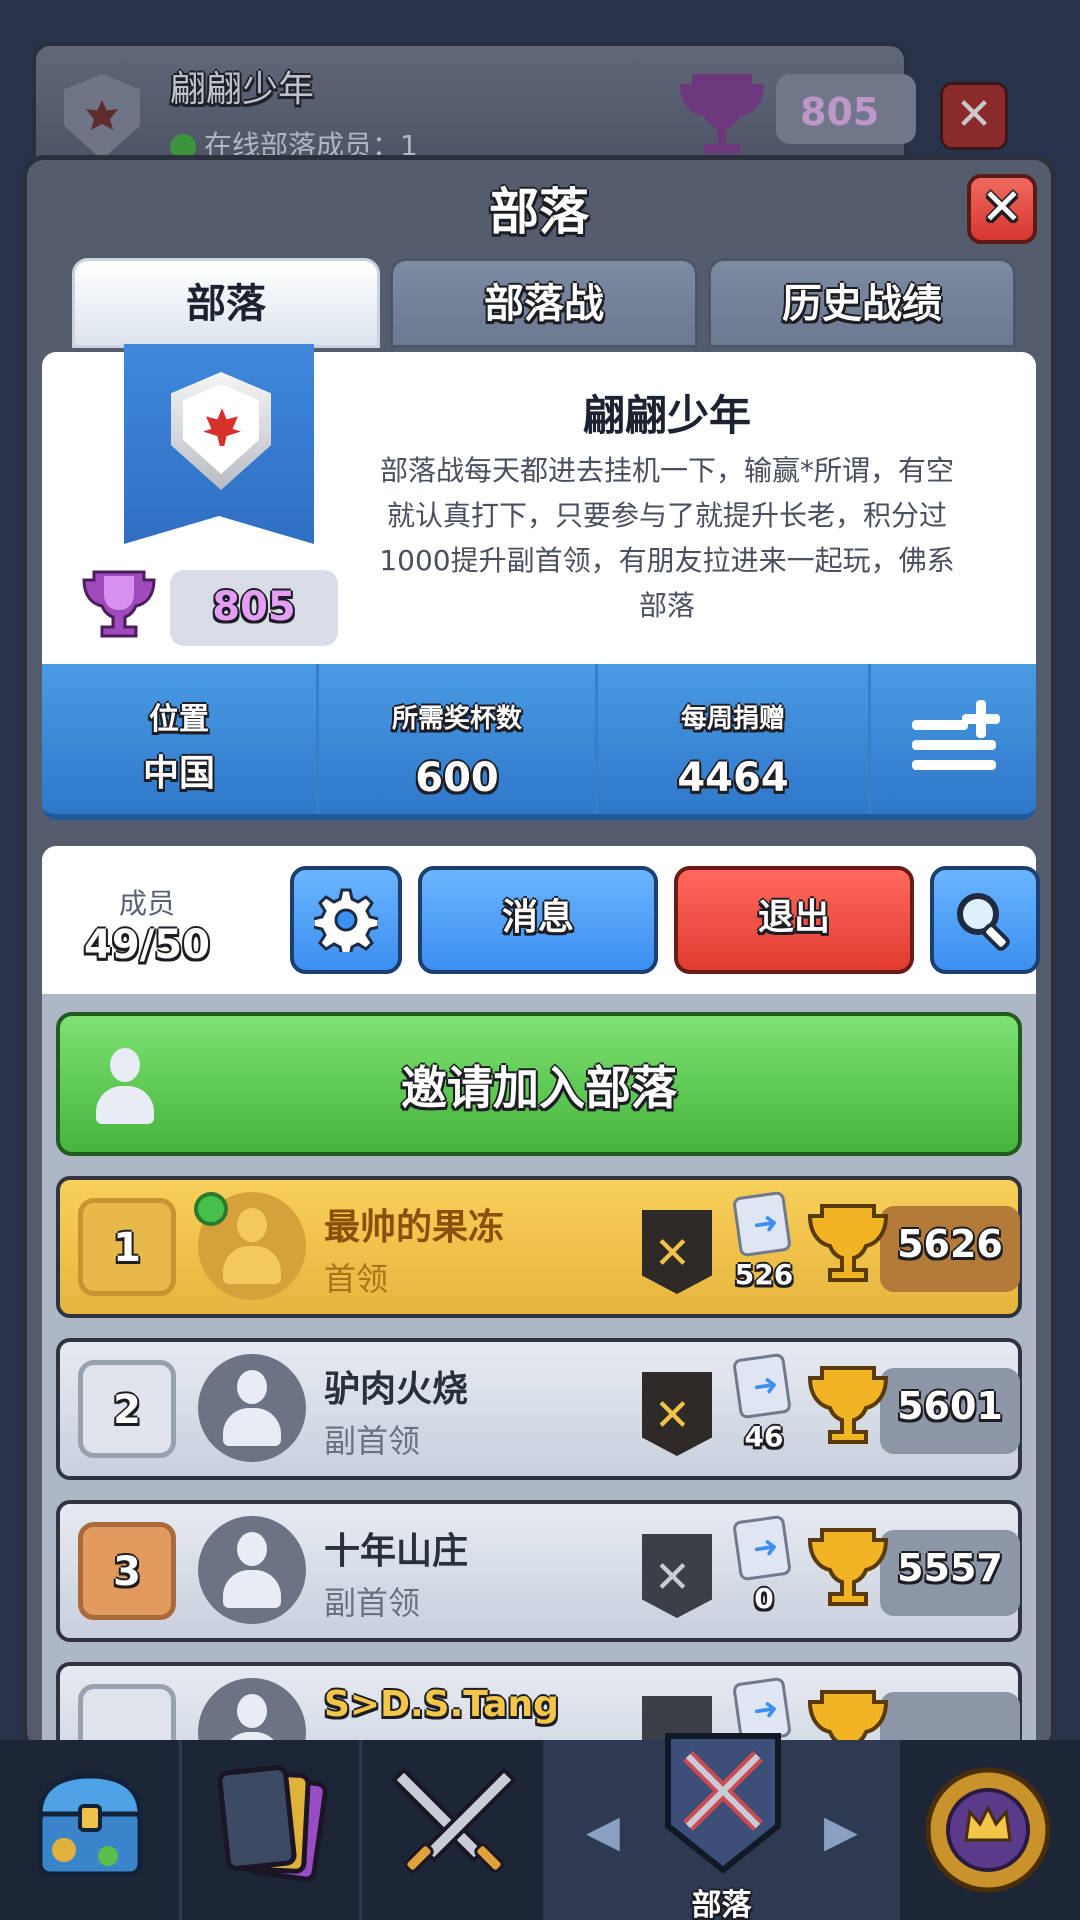 Image resolution: width=1080 pixels, height=1920 pixels. I want to click on member-name: 最帅的果冻, so click(414, 1227).